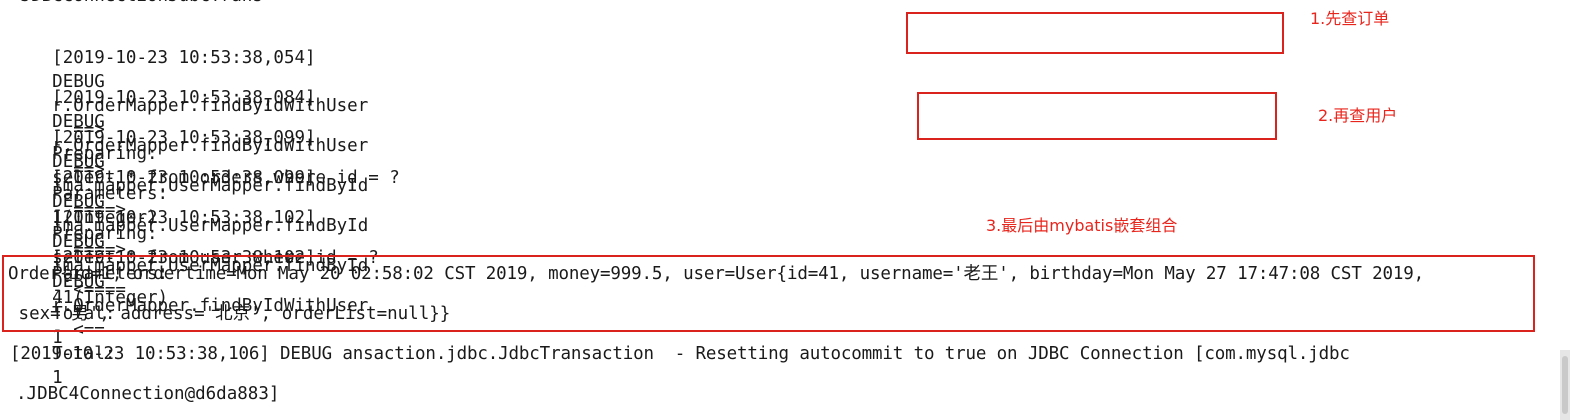 This screenshot has height=420, width=1570. Describe the element at coordinates (1350, 18) in the screenshot. I see `annotation-note-1: 1.先查订单` at that location.